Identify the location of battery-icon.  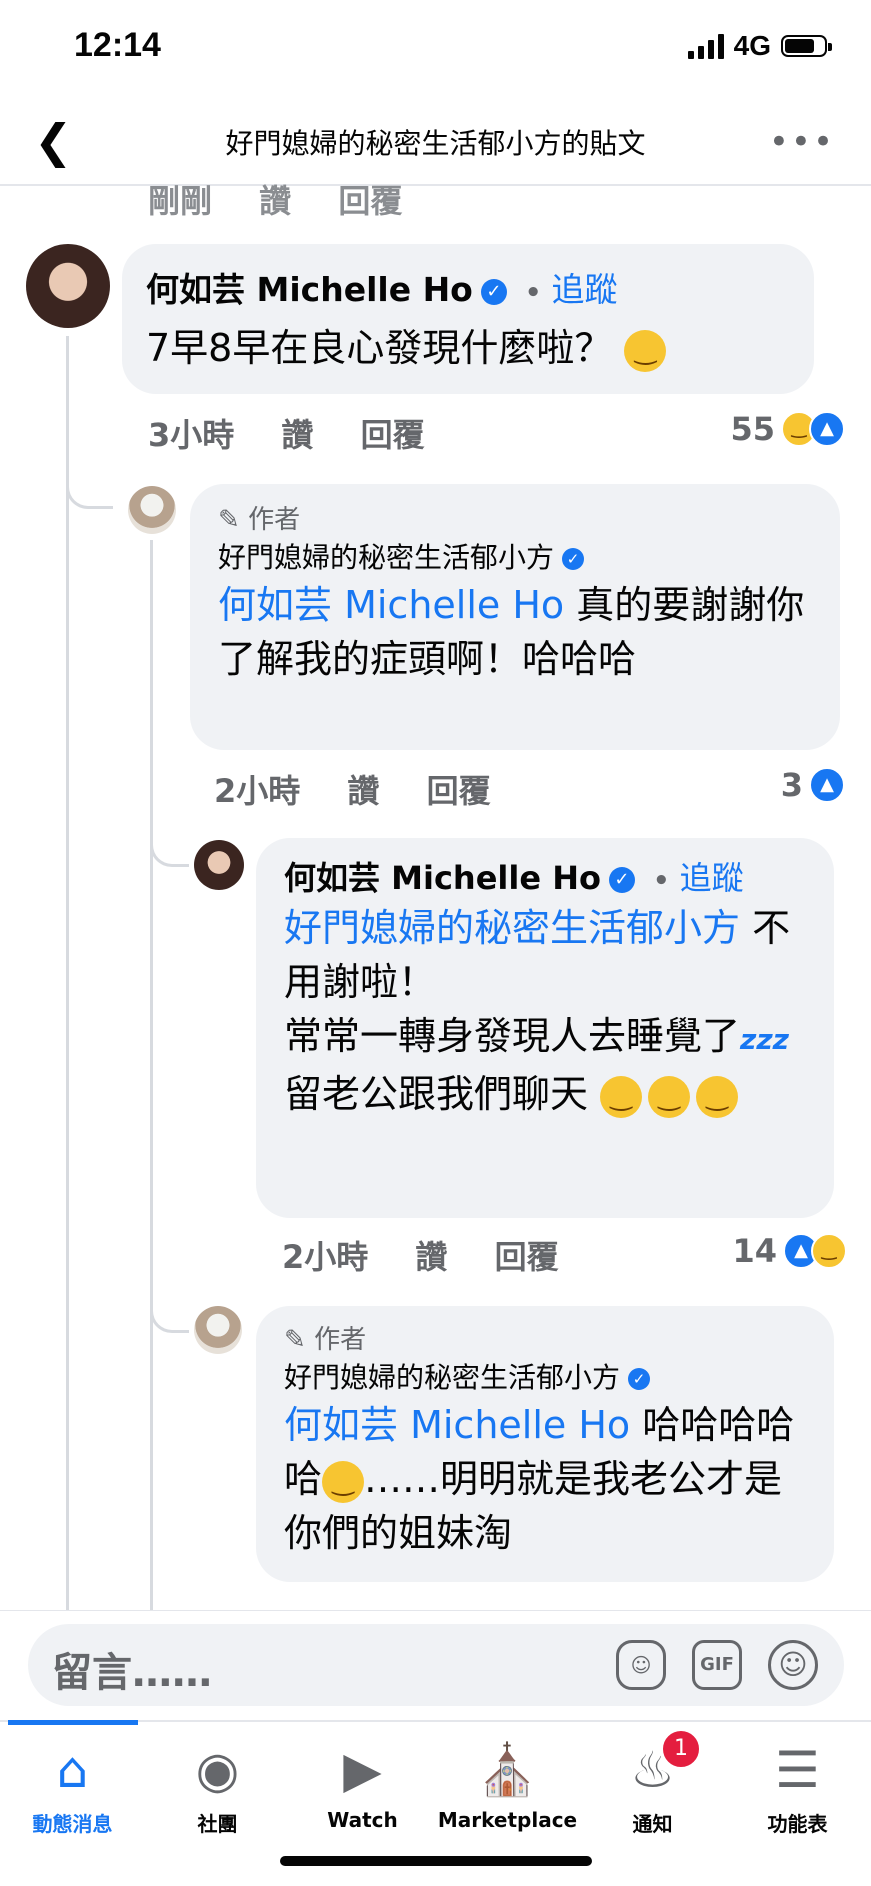
(806, 46).